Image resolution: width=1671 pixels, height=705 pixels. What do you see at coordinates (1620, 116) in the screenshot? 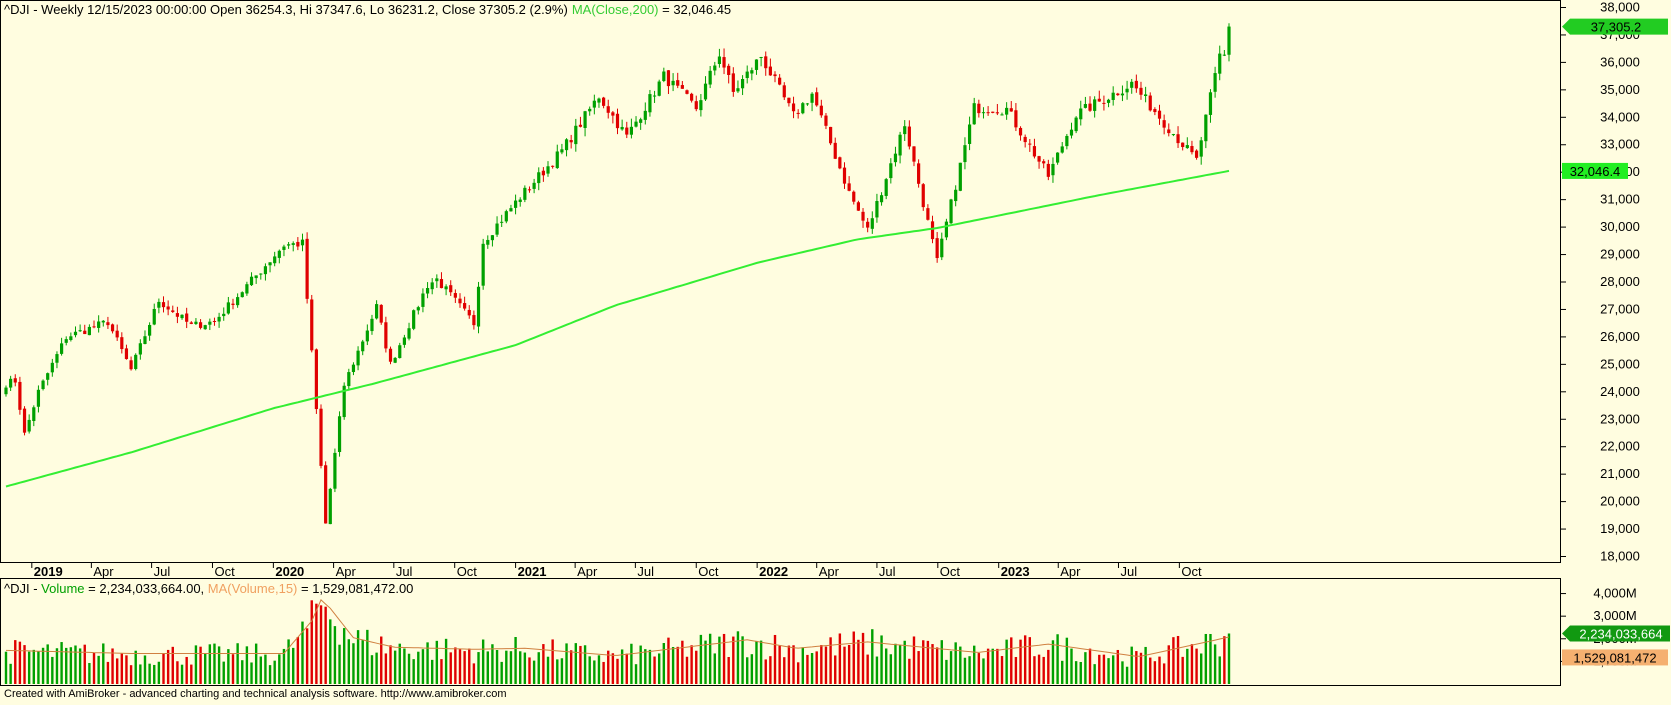
I see `price-y-tick-label: 34,000` at bounding box center [1620, 116].